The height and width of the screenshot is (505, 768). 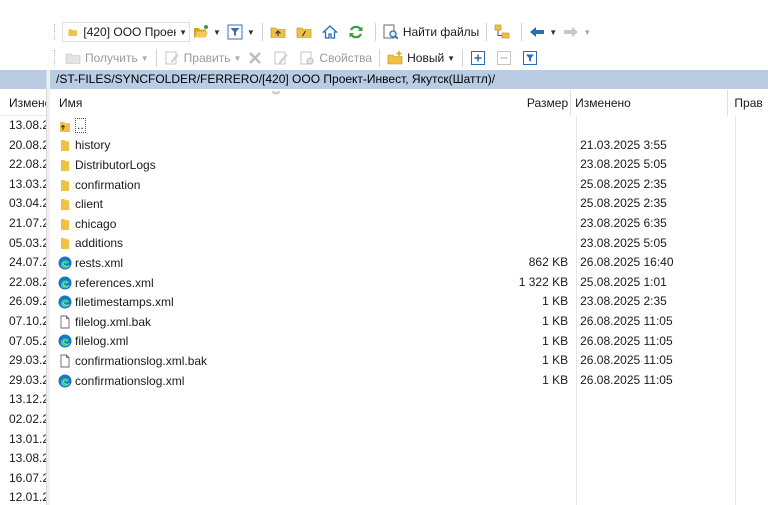 I want to click on file-changed-cell: 26.08.2025 11:05, so click(x=626, y=379).